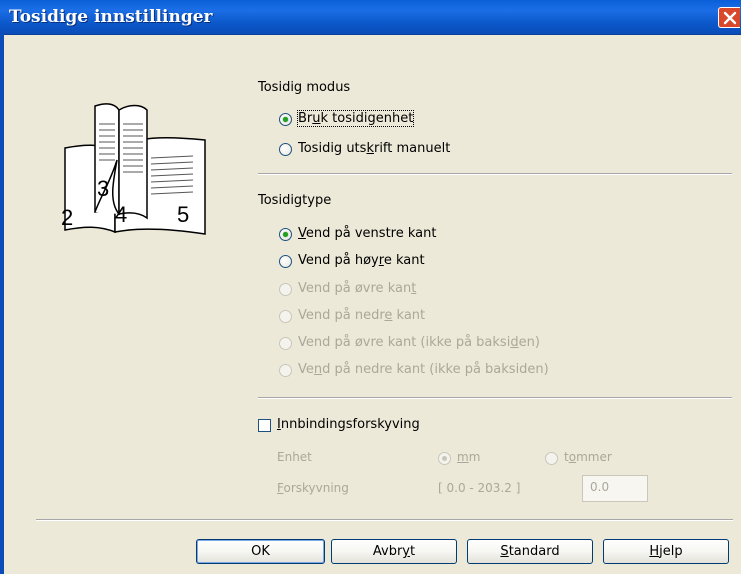 The width and height of the screenshot is (741, 574). Describe the element at coordinates (615, 488) in the screenshot. I see `offset-value-field: 0.0` at that location.